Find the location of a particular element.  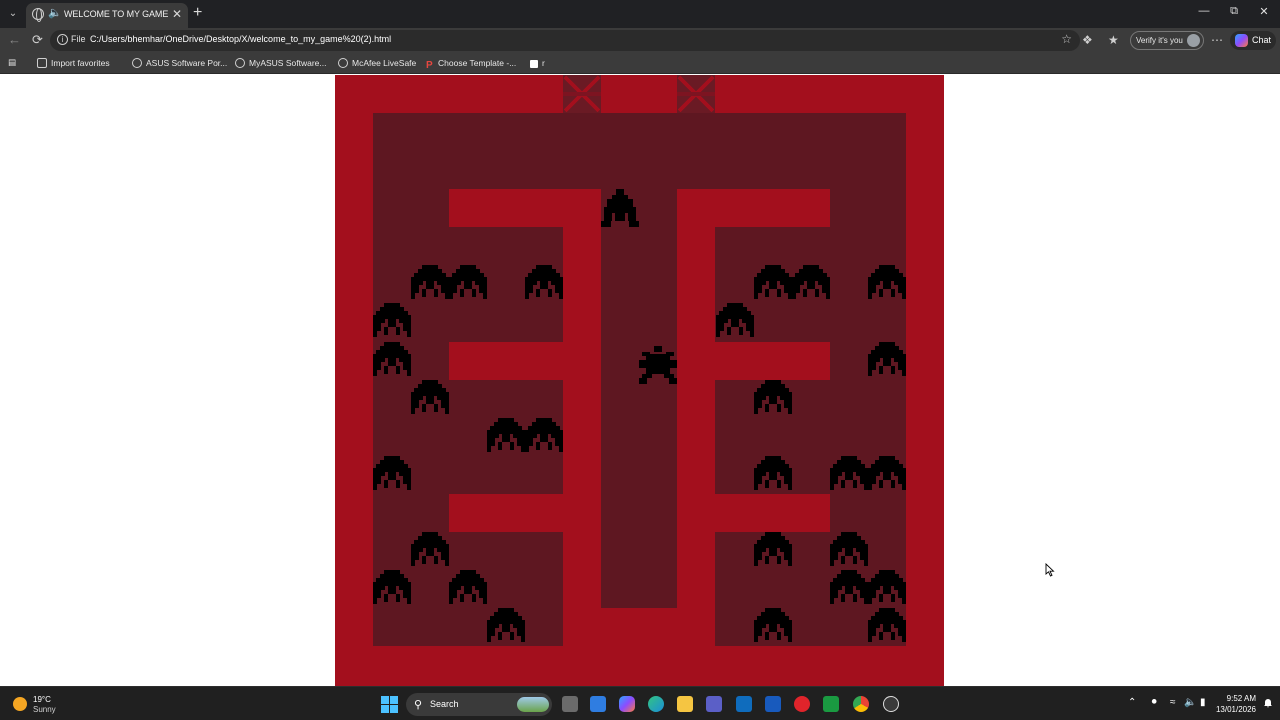

avatar-icon is located at coordinates (1193, 40).